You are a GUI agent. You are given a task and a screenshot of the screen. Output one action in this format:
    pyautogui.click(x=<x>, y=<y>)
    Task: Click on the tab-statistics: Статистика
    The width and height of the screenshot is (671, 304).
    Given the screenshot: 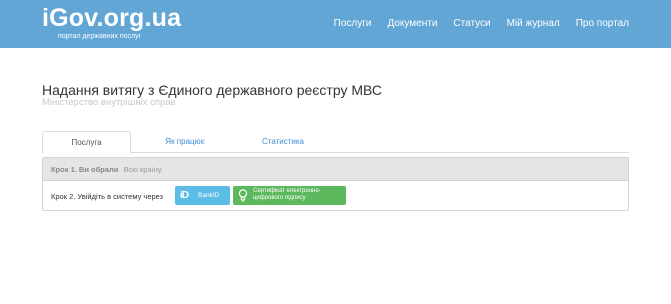 What is the action you would take?
    pyautogui.click(x=283, y=142)
    